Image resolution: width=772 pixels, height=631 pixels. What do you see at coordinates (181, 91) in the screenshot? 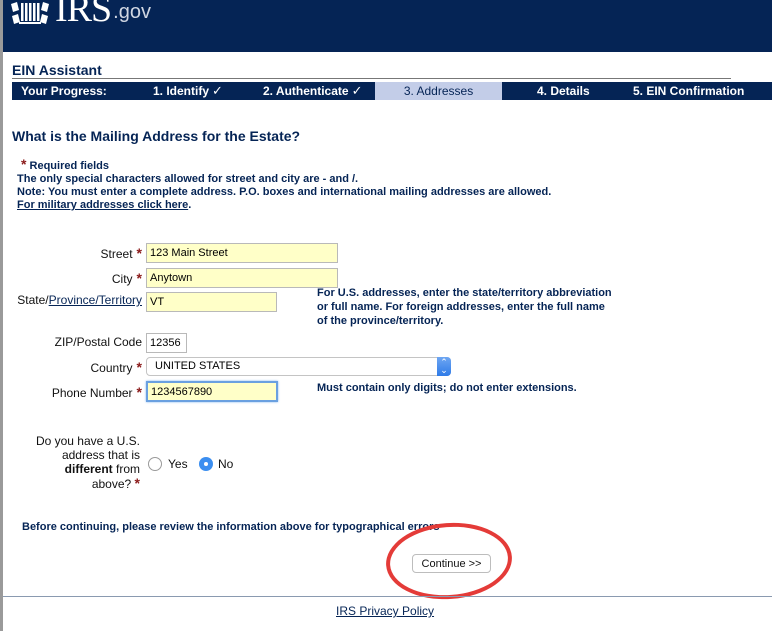
I see `step-label: 1. Identify` at bounding box center [181, 91].